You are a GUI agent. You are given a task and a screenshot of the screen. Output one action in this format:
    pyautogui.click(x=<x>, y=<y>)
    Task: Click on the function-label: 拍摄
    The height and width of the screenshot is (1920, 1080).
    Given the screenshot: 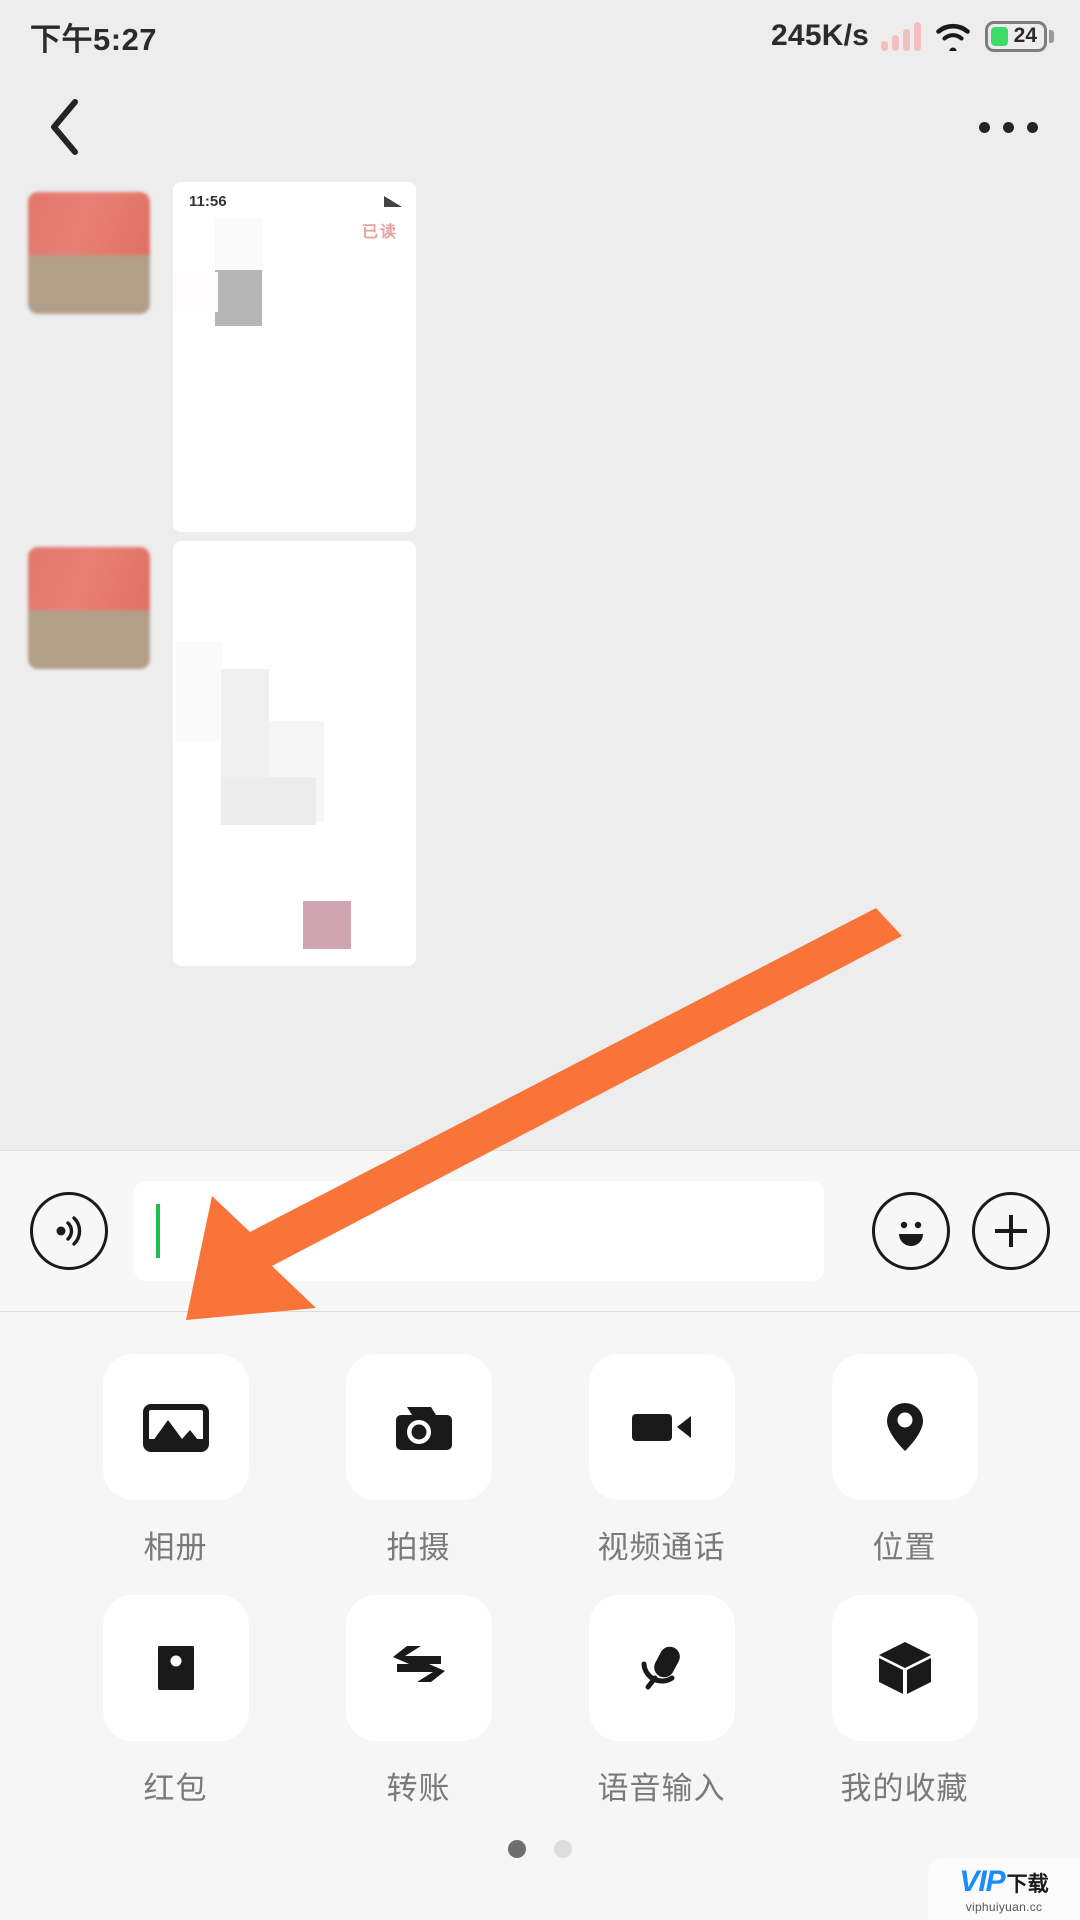 What is the action you would take?
    pyautogui.click(x=418, y=1547)
    